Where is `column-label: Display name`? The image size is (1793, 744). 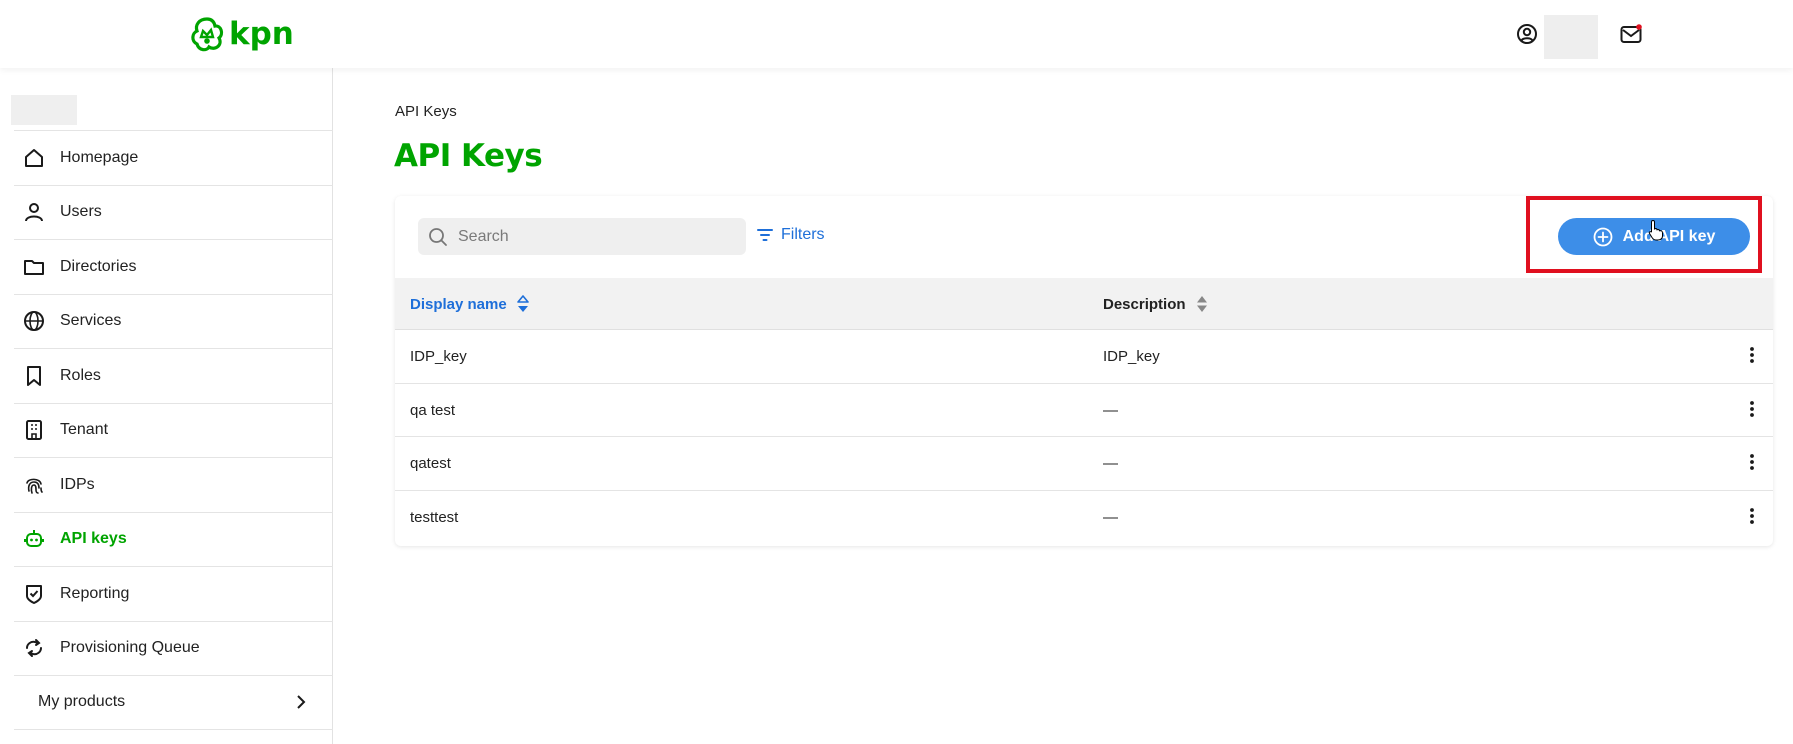 column-label: Display name is located at coordinates (458, 304).